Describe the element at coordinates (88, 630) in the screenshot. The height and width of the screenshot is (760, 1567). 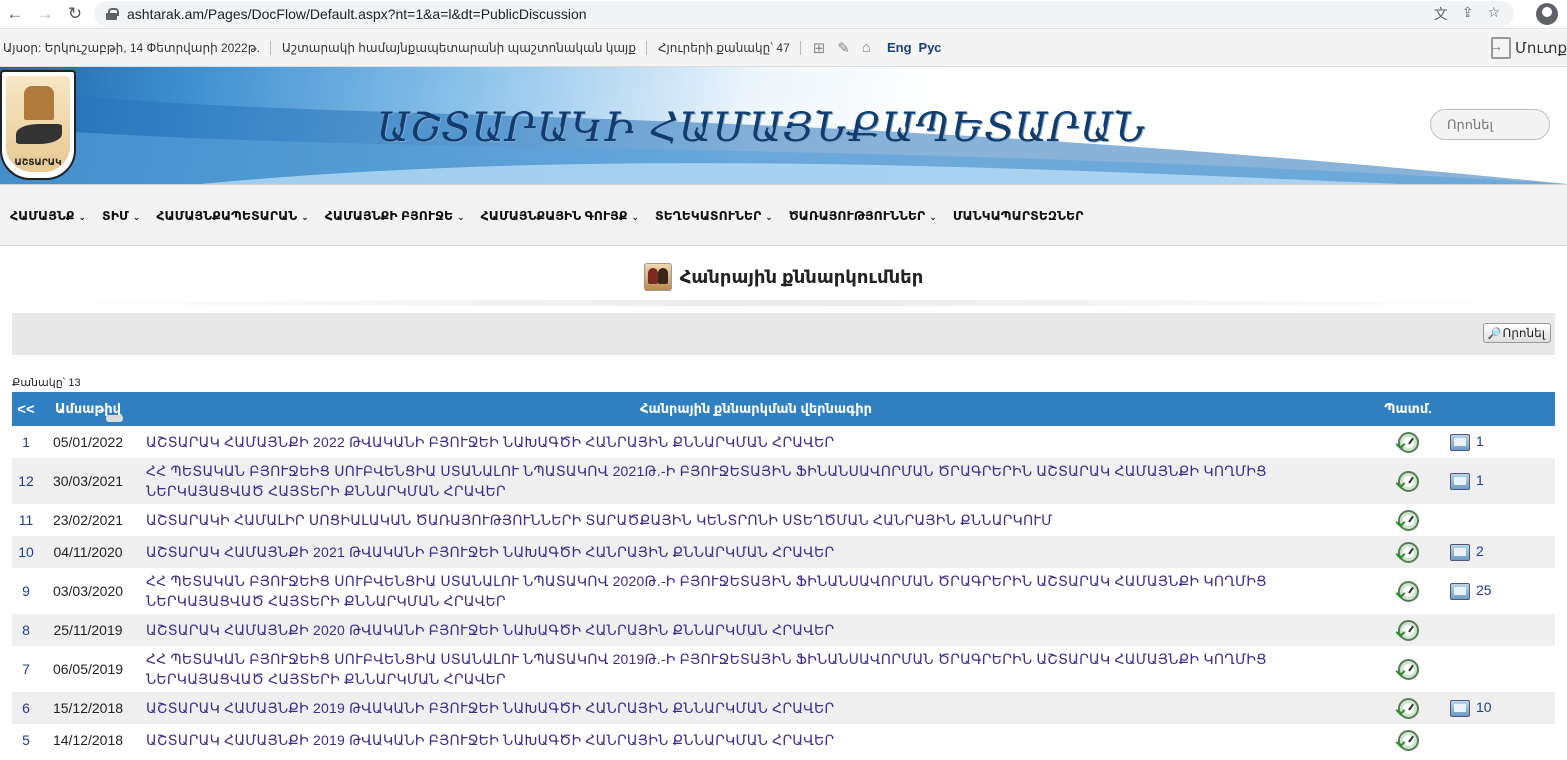
I see `row-date: 25/11/2019` at that location.